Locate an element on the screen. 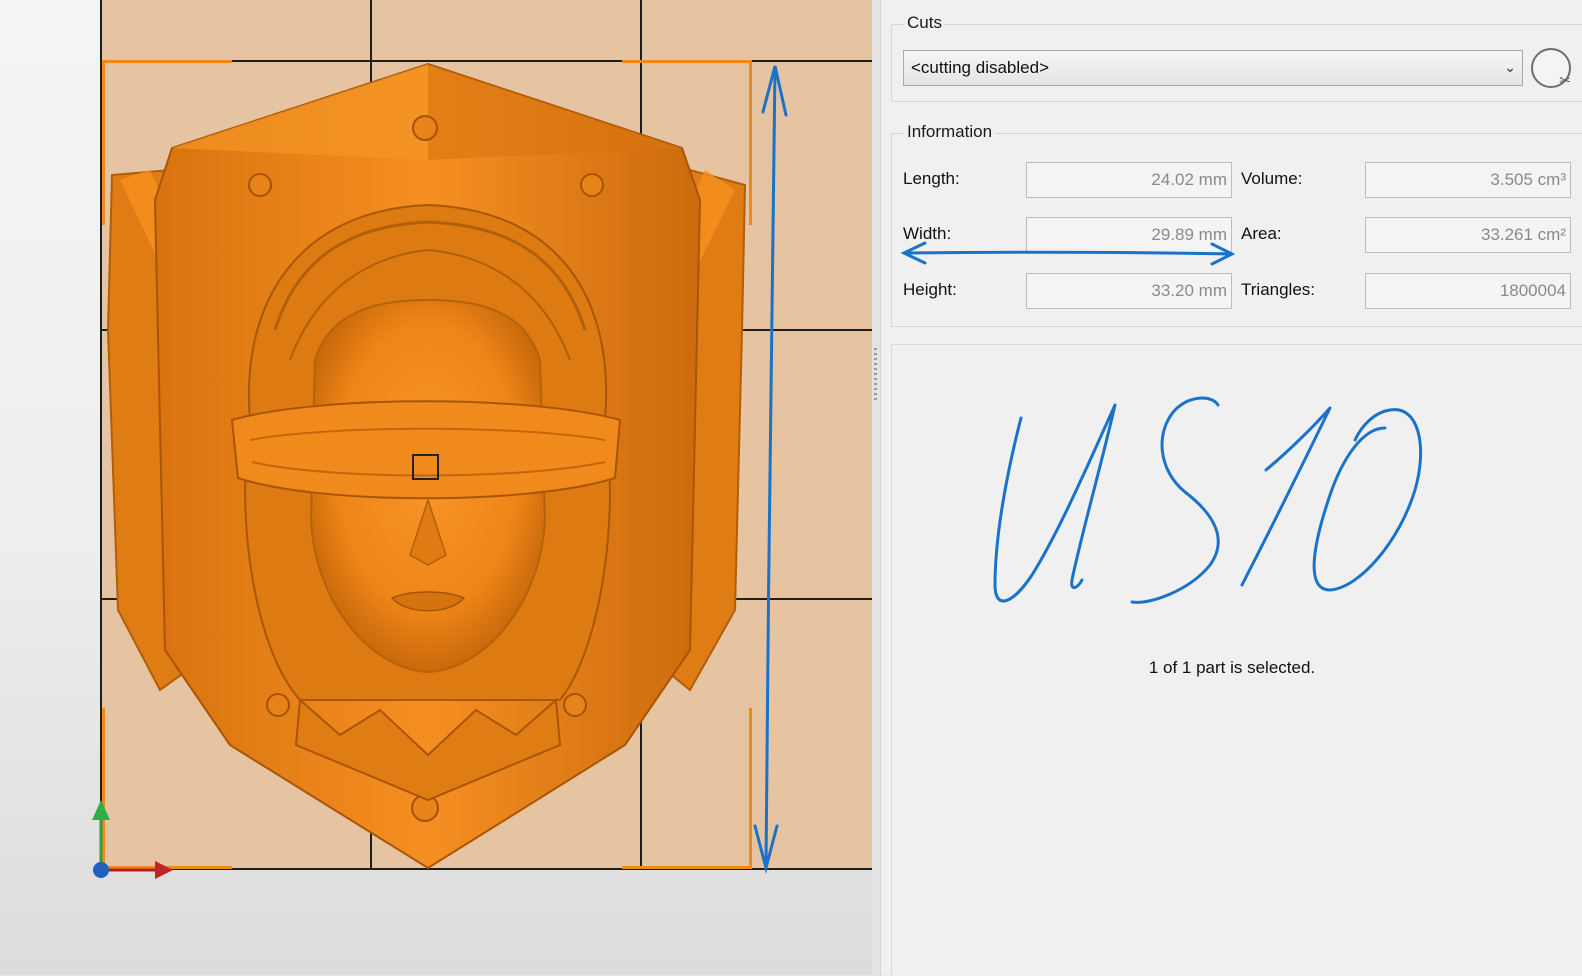 This screenshot has width=1582, height=976. height-field: 33.20 mm is located at coordinates (1129, 291).